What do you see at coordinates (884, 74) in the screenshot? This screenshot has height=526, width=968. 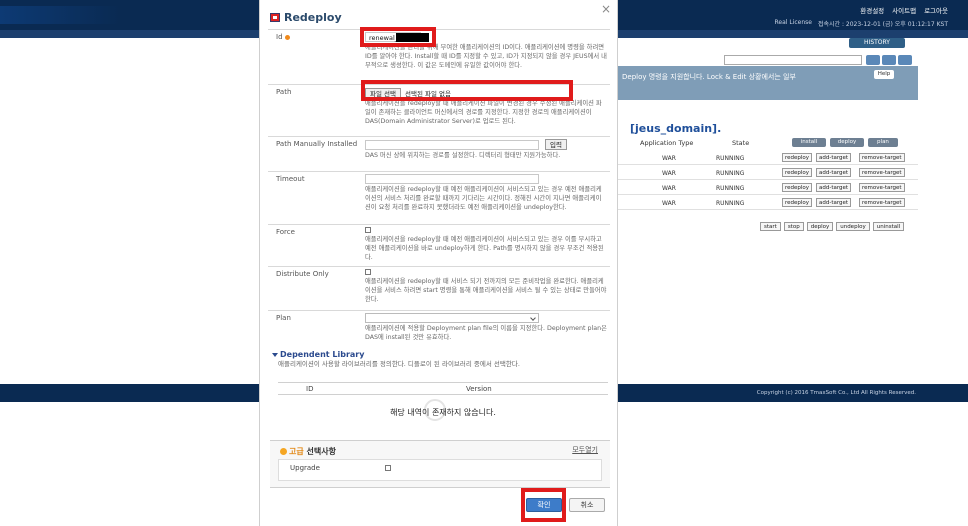 I see `help-button: Help` at bounding box center [884, 74].